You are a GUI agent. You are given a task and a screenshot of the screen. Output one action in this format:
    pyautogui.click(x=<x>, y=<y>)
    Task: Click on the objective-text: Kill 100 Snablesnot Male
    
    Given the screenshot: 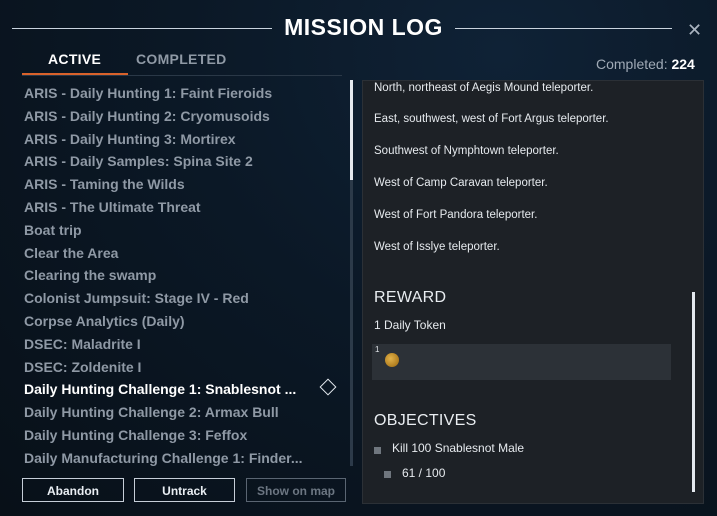 What is the action you would take?
    pyautogui.click(x=458, y=448)
    